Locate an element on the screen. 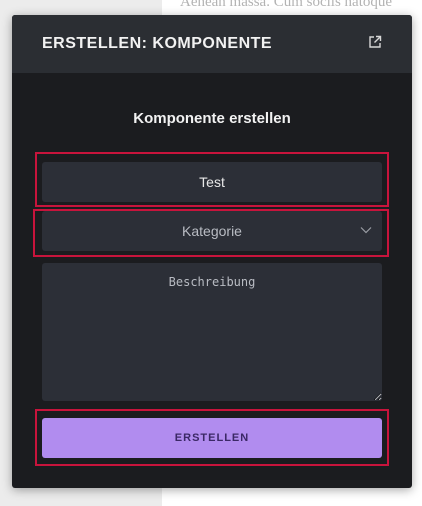  chevron-down-icon is located at coordinates (366, 230).